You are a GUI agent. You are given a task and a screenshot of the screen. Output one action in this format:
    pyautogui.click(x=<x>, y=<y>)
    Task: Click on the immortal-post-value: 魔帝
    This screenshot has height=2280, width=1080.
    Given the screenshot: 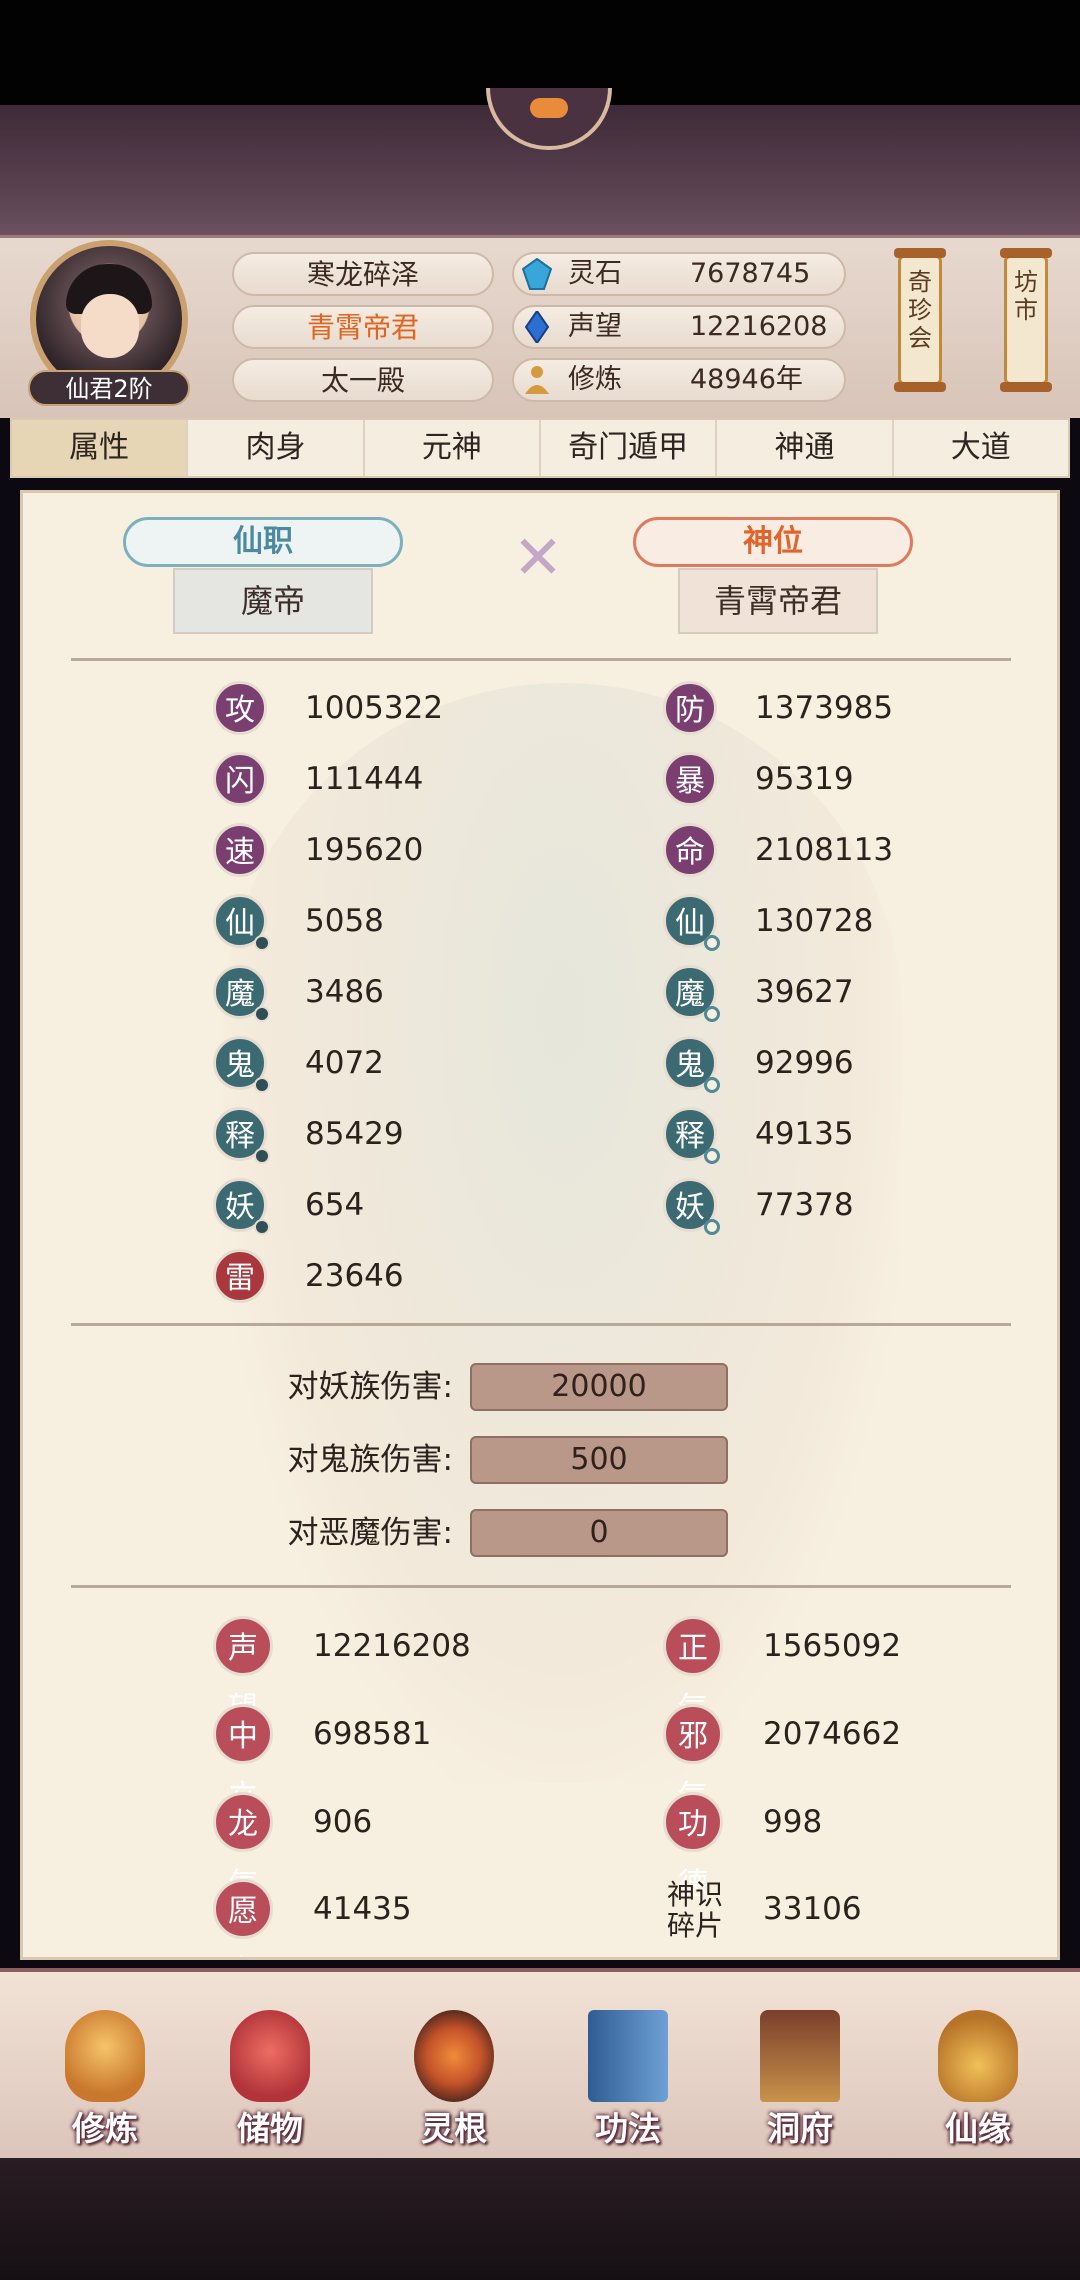 What is the action you would take?
    pyautogui.click(x=273, y=601)
    